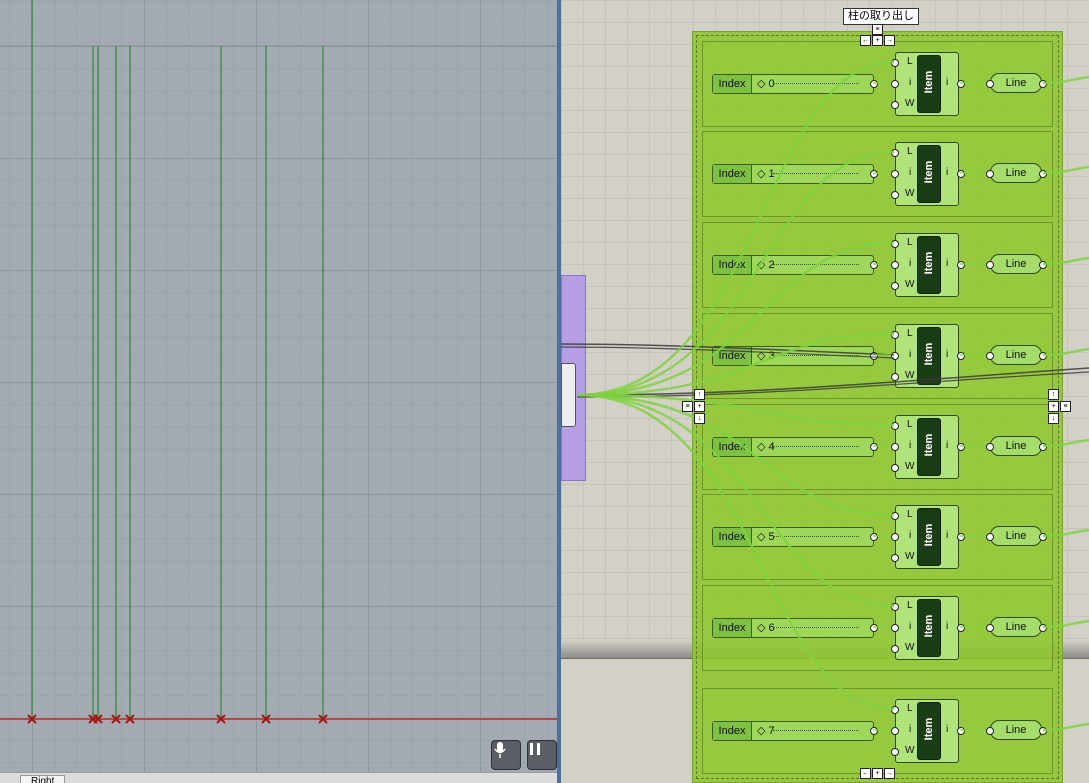 The image size is (1089, 783). Describe the element at coordinates (278, 777) in the screenshot. I see `viewport-tabbar: Right` at that location.